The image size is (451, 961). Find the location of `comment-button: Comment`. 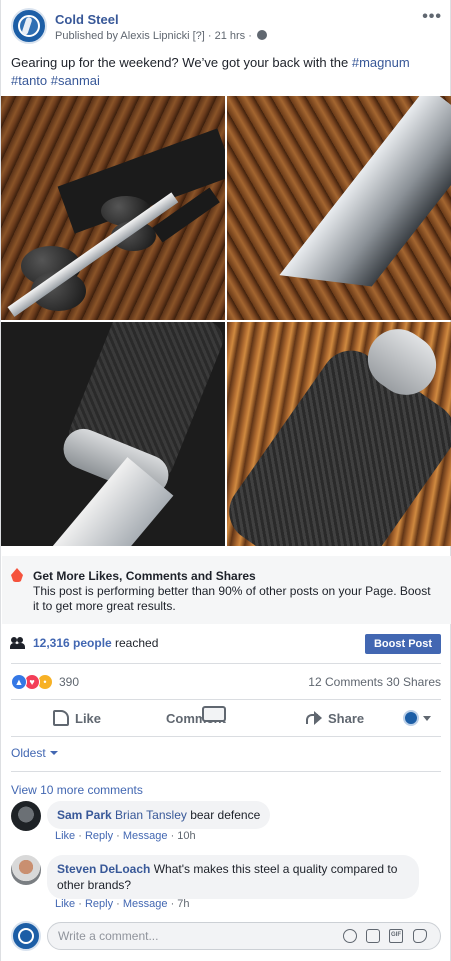

comment-button: Comment is located at coordinates (196, 718).